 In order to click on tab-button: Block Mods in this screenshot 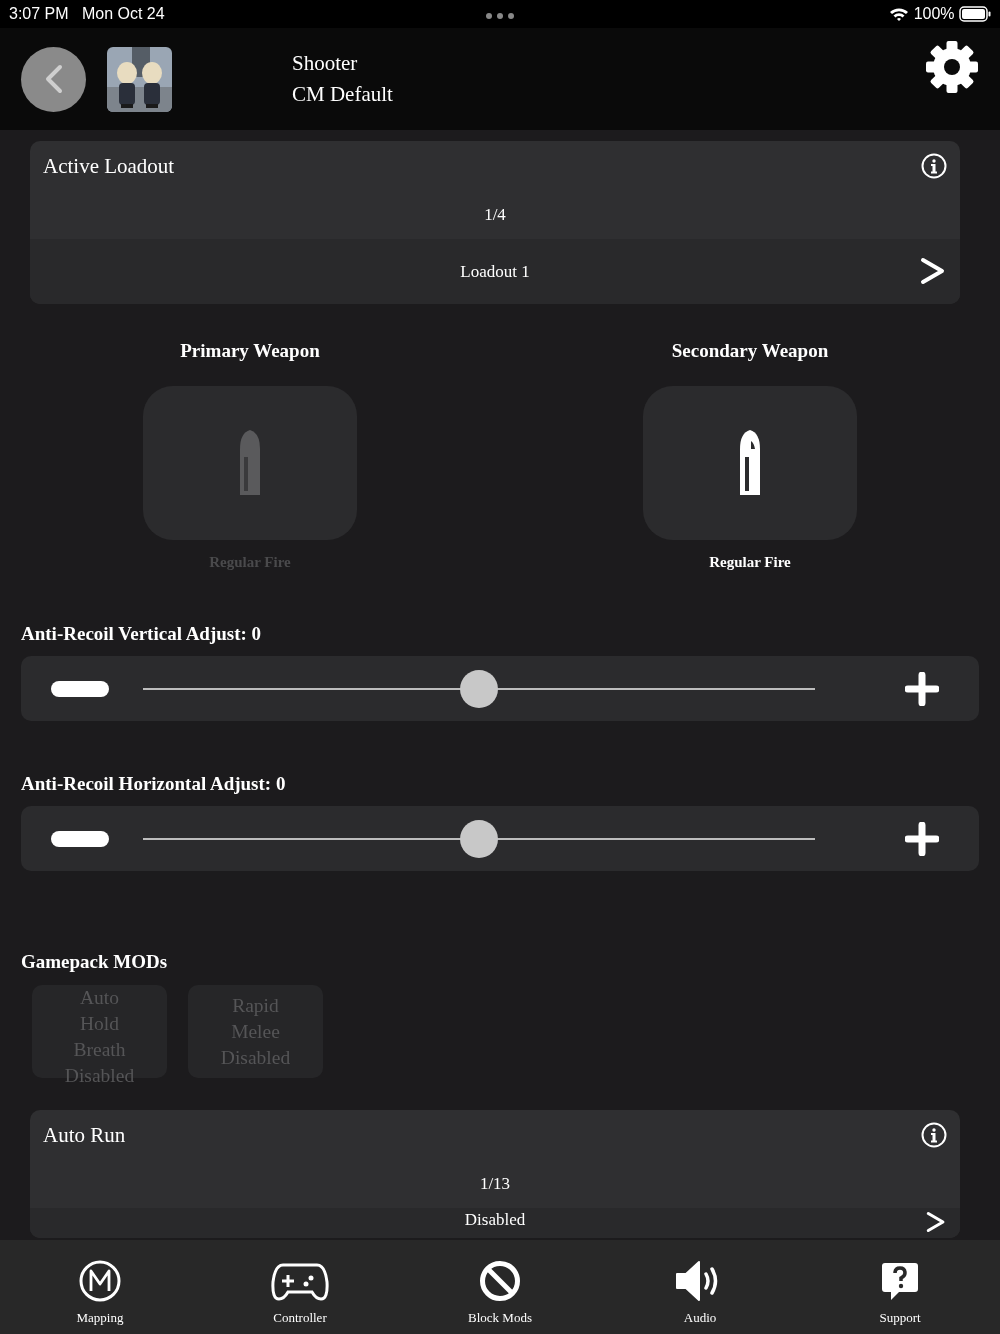, I will do `click(500, 1283)`.